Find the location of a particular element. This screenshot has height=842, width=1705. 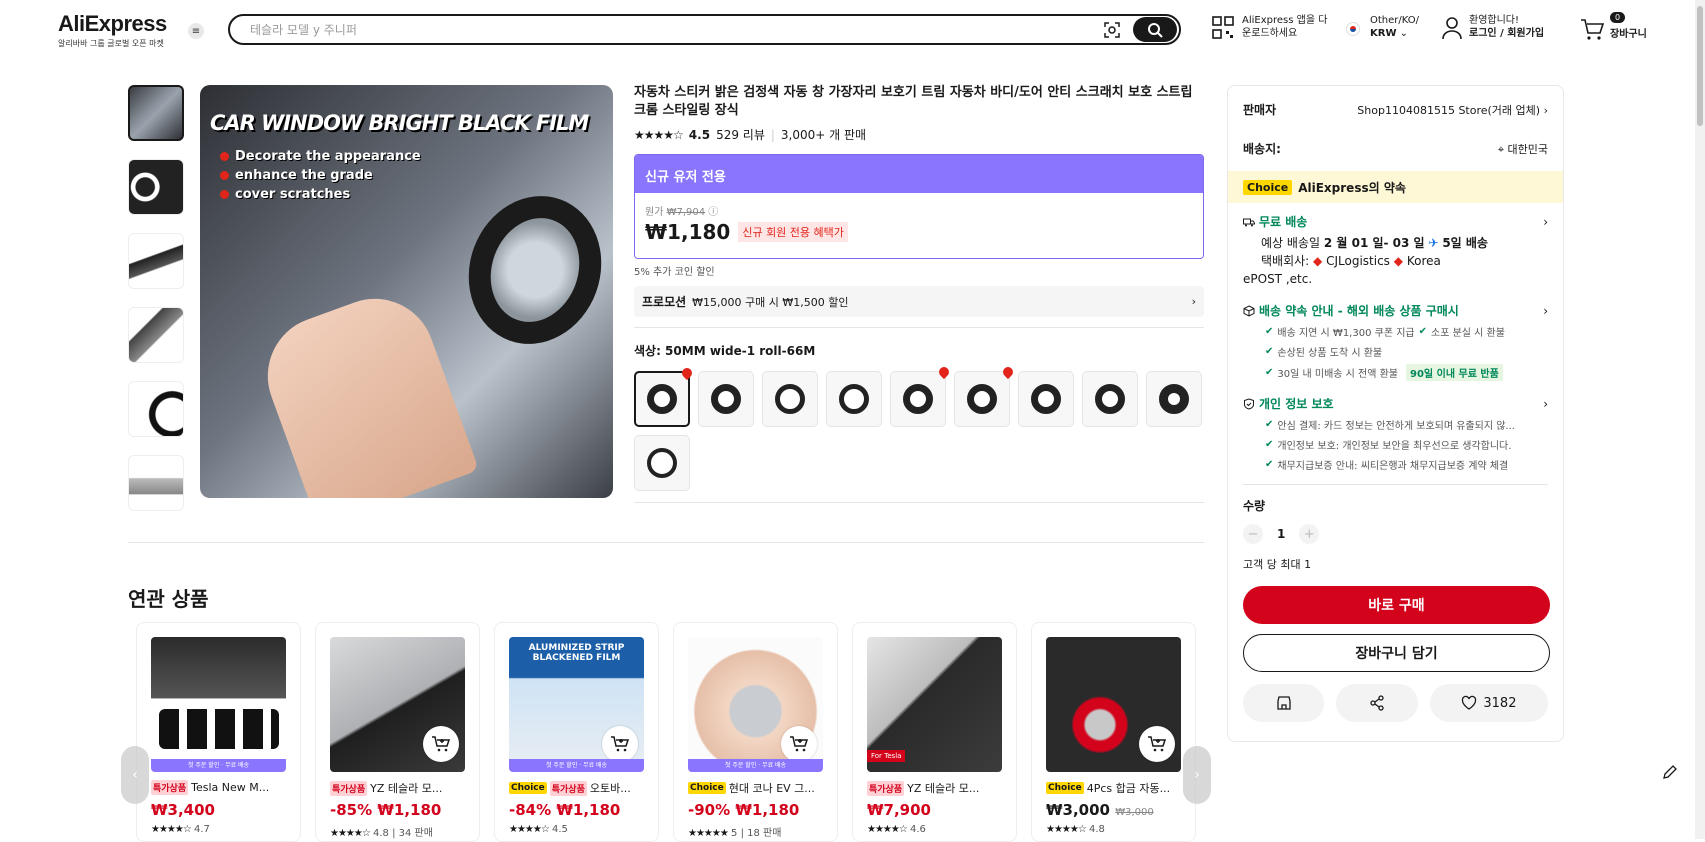

thumbnail-list is located at coordinates (157, 307).